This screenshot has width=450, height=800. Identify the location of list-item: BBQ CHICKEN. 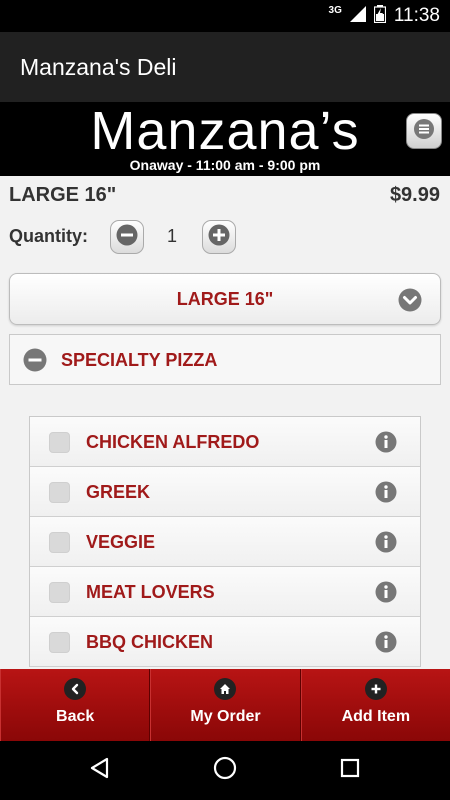
(225, 642).